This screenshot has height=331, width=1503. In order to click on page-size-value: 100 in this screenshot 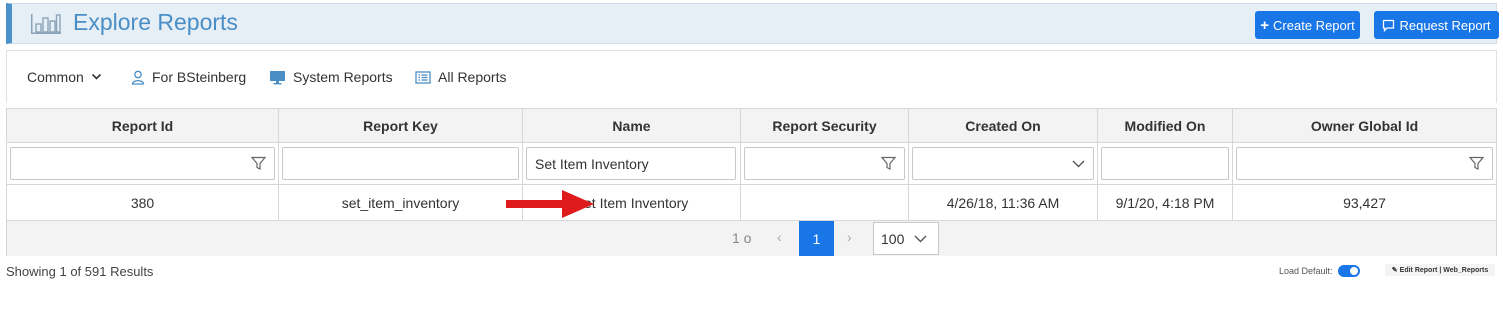, I will do `click(893, 238)`.